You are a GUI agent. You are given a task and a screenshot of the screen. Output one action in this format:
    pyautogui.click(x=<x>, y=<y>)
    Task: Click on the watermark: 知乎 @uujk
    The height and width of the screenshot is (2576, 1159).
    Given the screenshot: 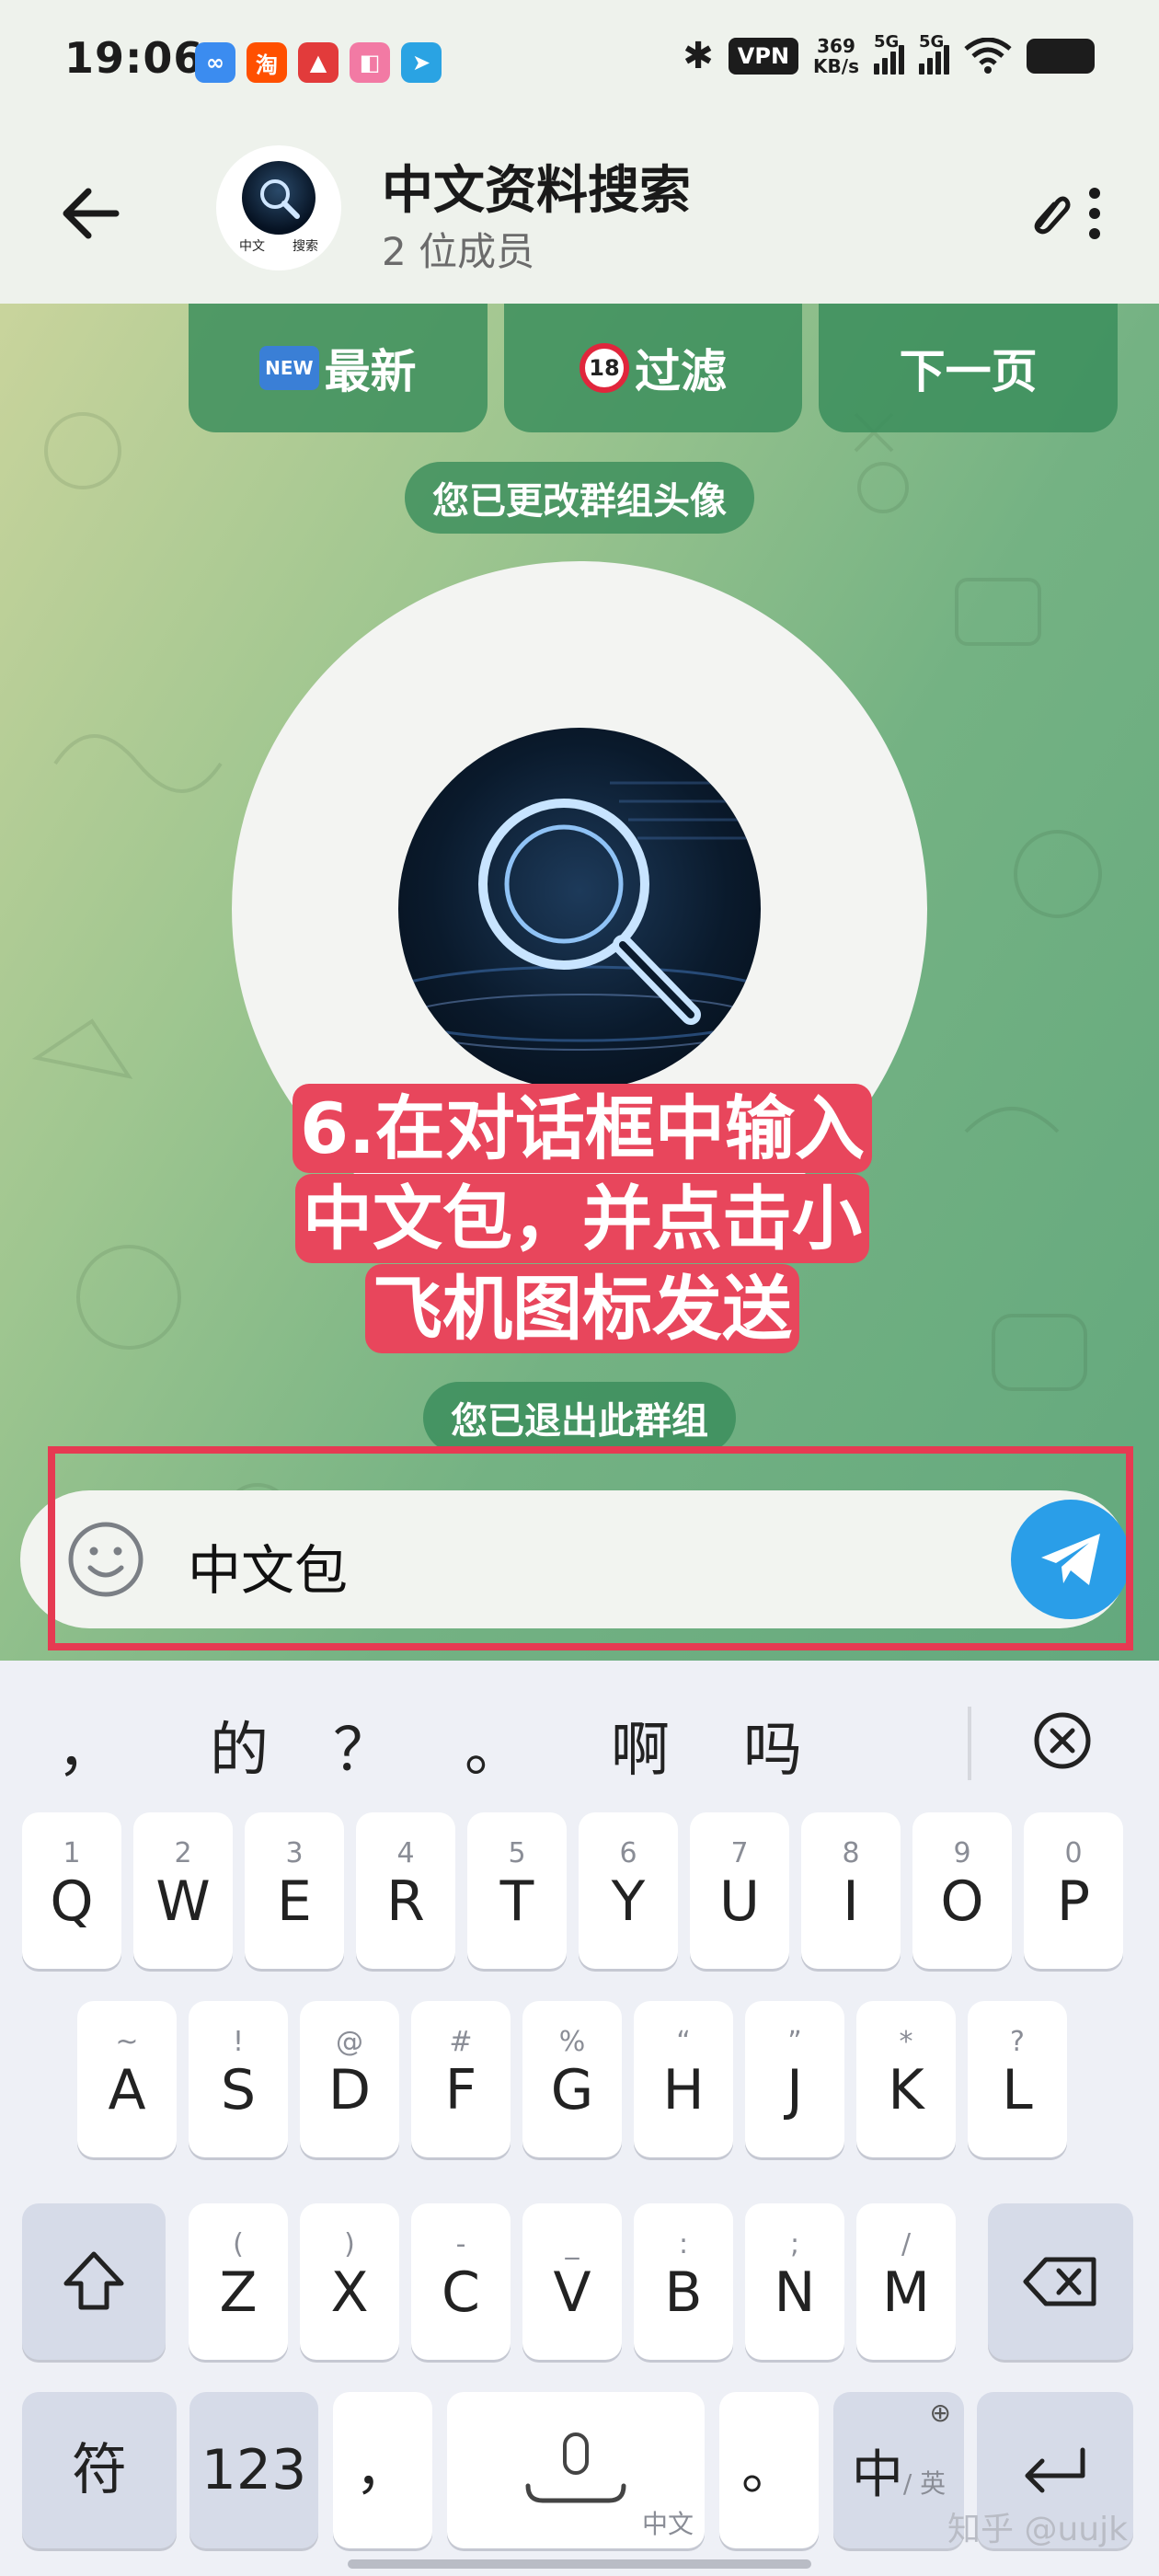 What is the action you would take?
    pyautogui.click(x=1037, y=2529)
    